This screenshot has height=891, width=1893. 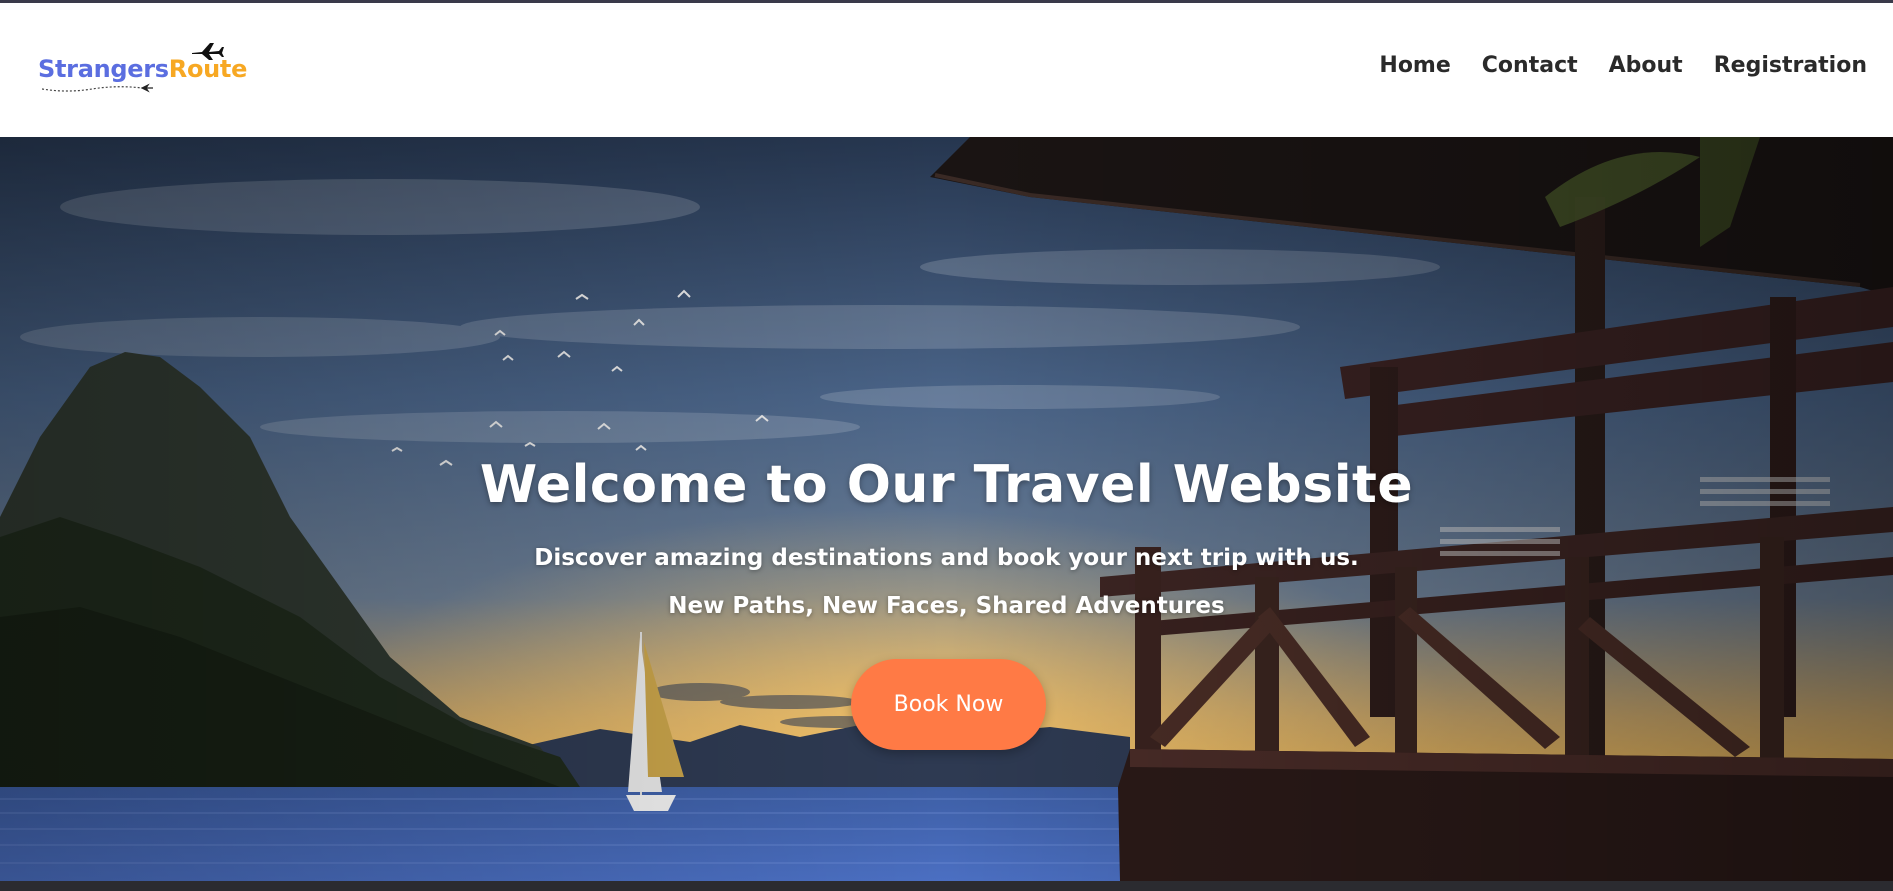 What do you see at coordinates (1530, 65) in the screenshot?
I see `nav-contact-link: Contact` at bounding box center [1530, 65].